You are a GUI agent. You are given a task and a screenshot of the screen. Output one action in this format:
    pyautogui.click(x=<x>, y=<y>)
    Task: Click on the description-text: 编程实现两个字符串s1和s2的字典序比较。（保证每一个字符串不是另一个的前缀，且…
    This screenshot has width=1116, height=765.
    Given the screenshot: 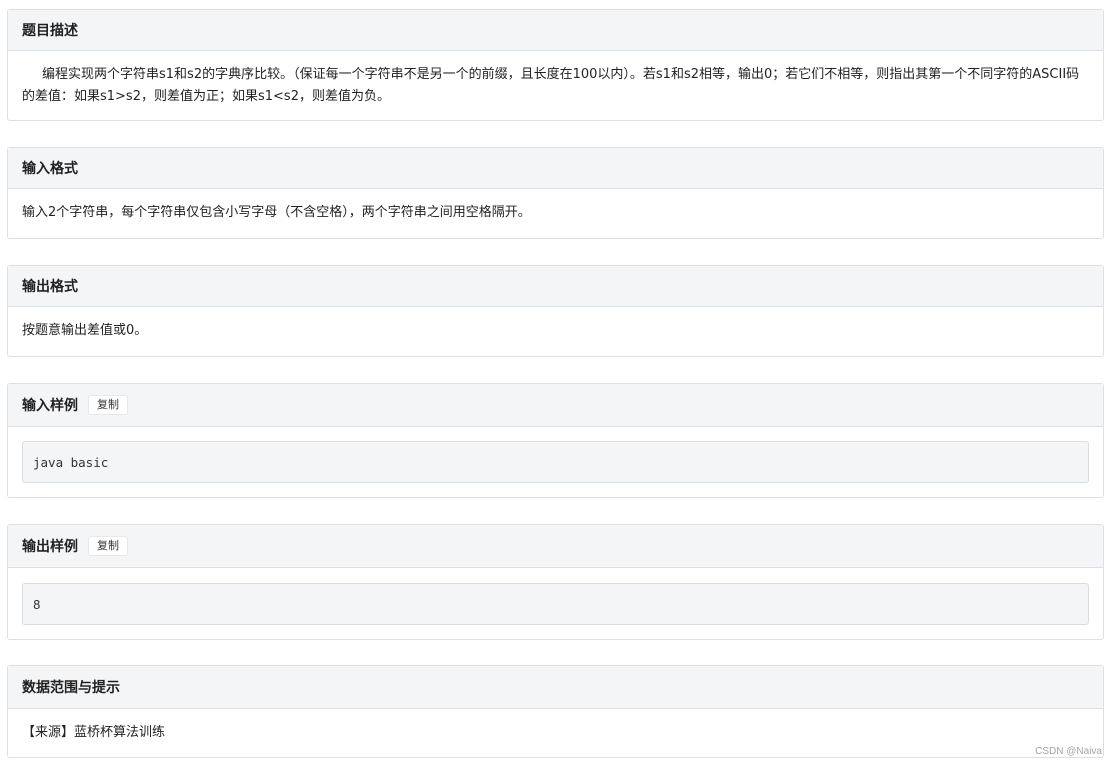 What is the action you would take?
    pyautogui.click(x=551, y=85)
    